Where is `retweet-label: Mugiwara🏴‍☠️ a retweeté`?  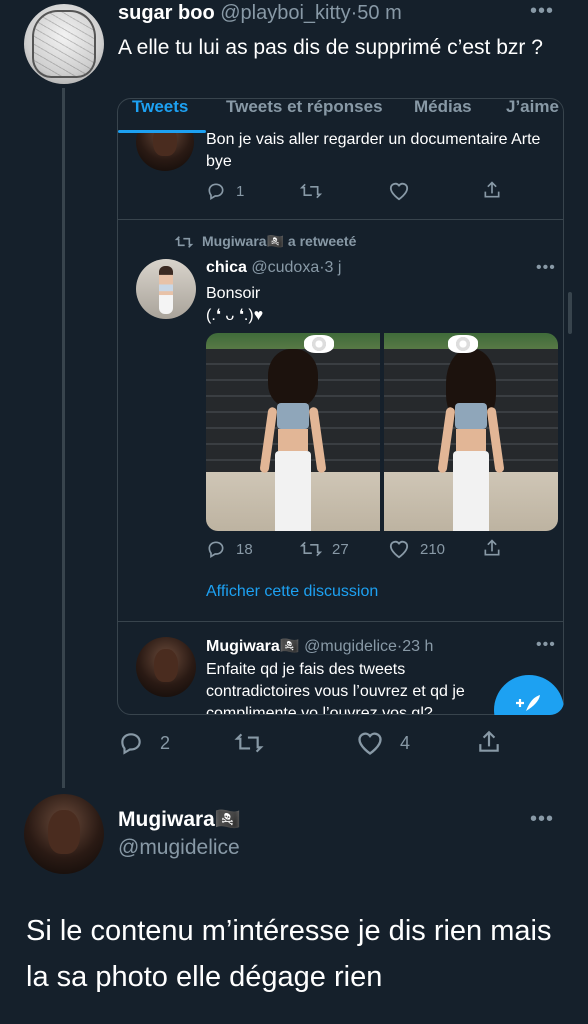 retweet-label: Mugiwara🏴‍☠️ a retweeté is located at coordinates (265, 241).